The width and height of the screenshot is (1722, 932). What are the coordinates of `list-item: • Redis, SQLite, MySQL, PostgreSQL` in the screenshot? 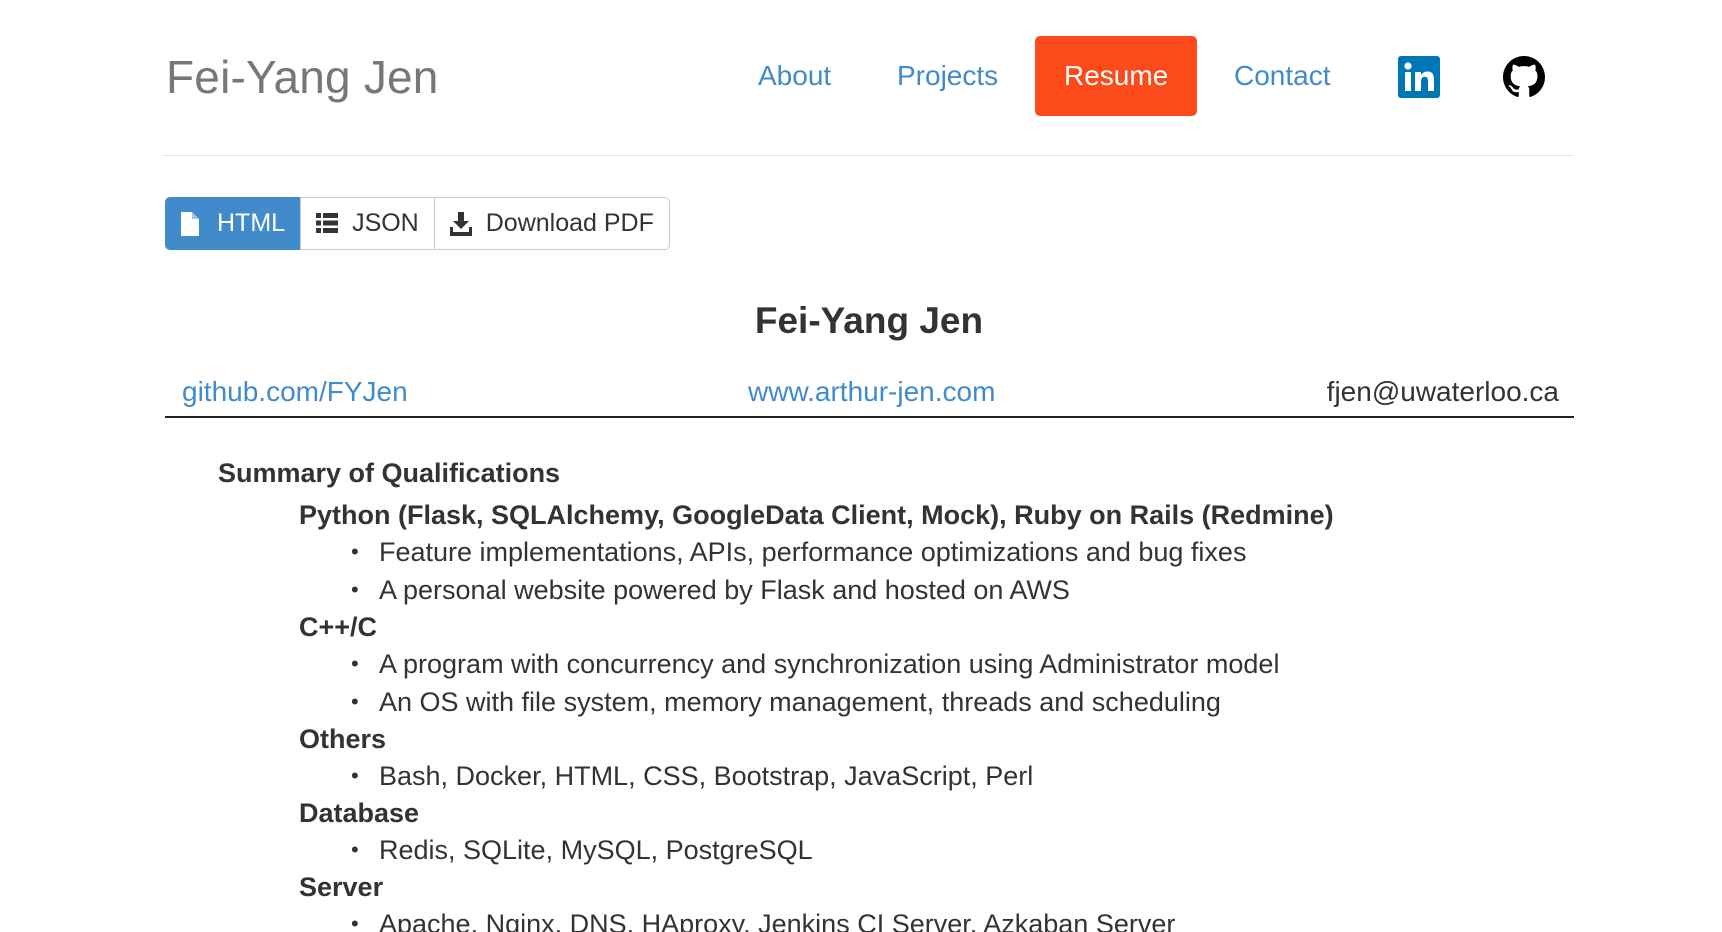 It's located at (582, 850).